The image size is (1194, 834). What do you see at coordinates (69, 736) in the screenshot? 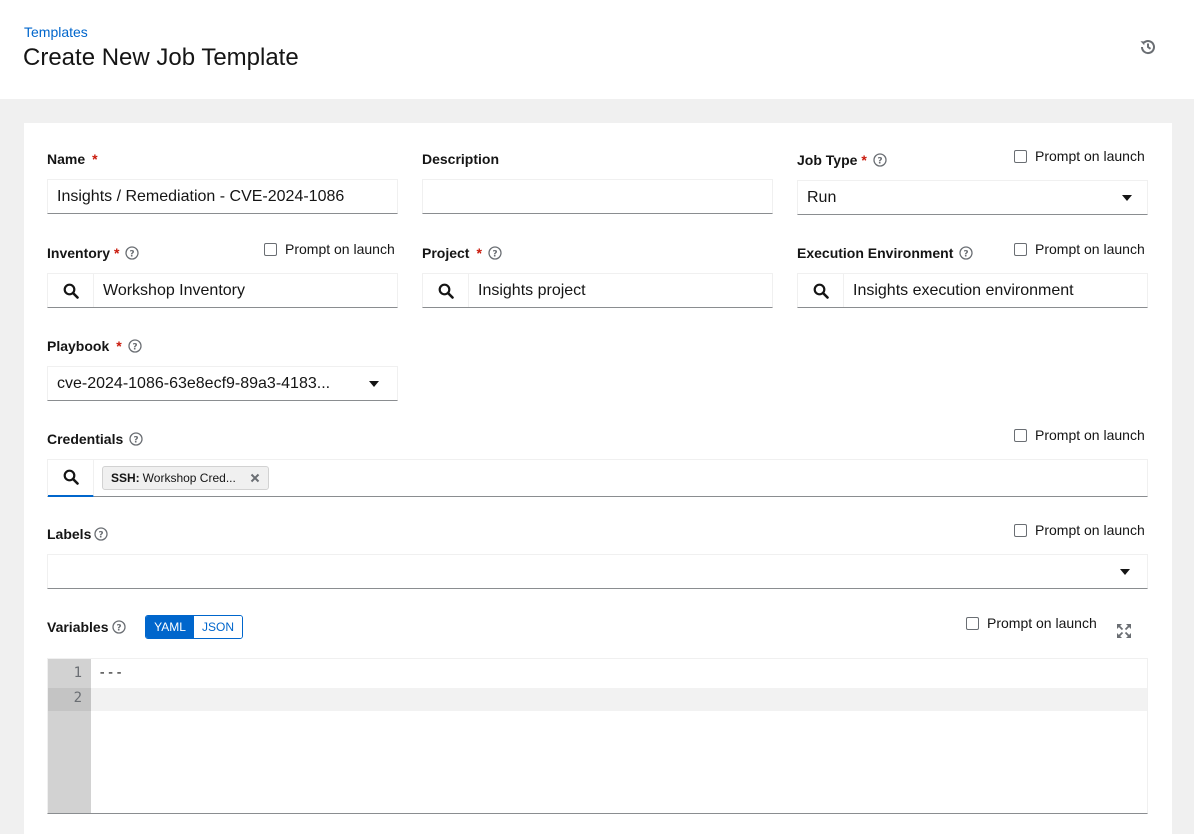
I see `editor-gutter` at bounding box center [69, 736].